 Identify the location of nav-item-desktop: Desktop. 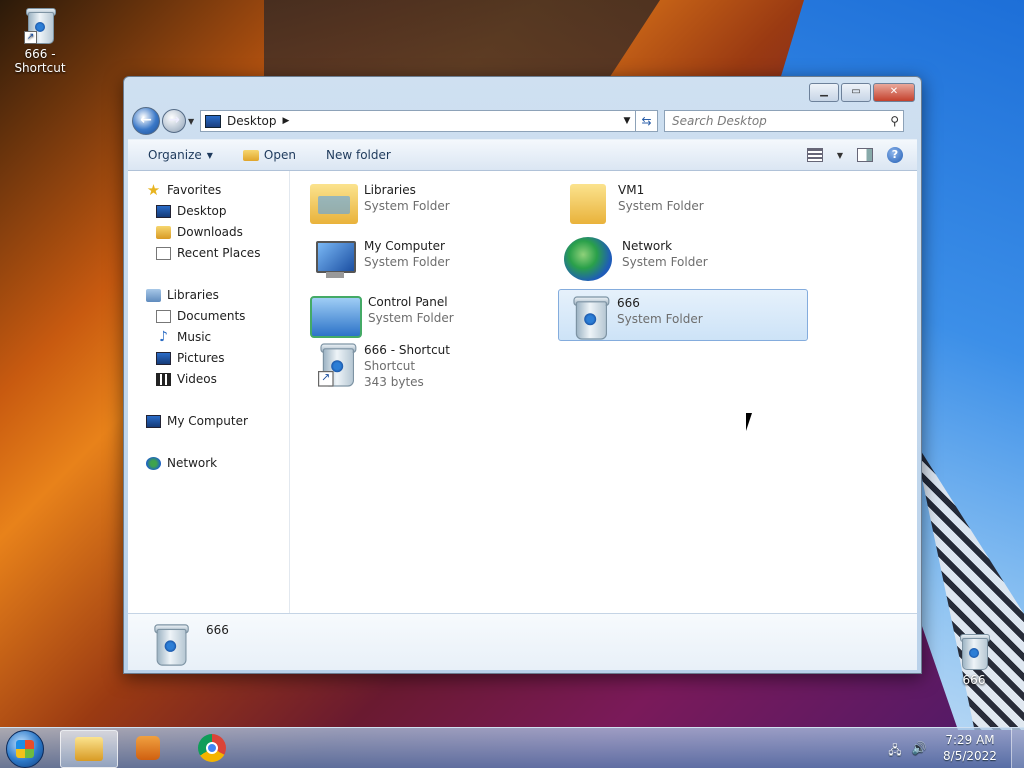
(191, 211).